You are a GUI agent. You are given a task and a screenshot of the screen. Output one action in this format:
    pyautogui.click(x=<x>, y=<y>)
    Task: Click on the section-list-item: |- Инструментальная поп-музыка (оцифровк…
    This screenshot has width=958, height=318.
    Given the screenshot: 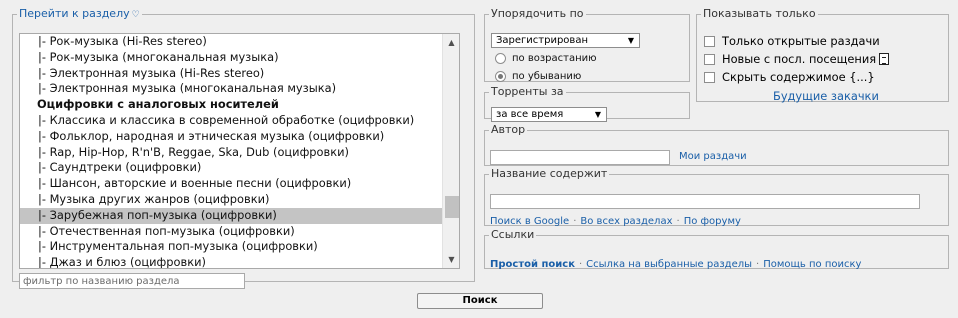 What is the action you would take?
    pyautogui.click(x=231, y=247)
    